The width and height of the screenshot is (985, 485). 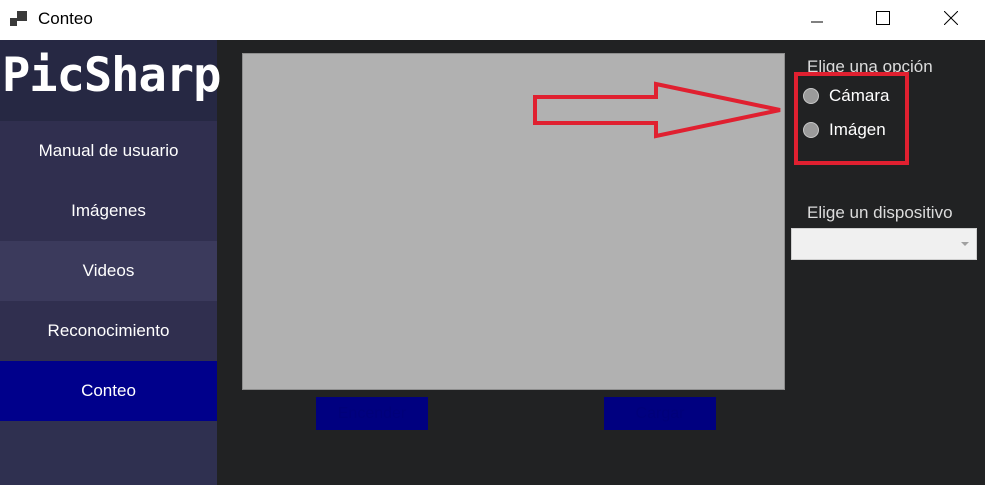 What do you see at coordinates (859, 95) in the screenshot?
I see `radio-label: Cámara` at bounding box center [859, 95].